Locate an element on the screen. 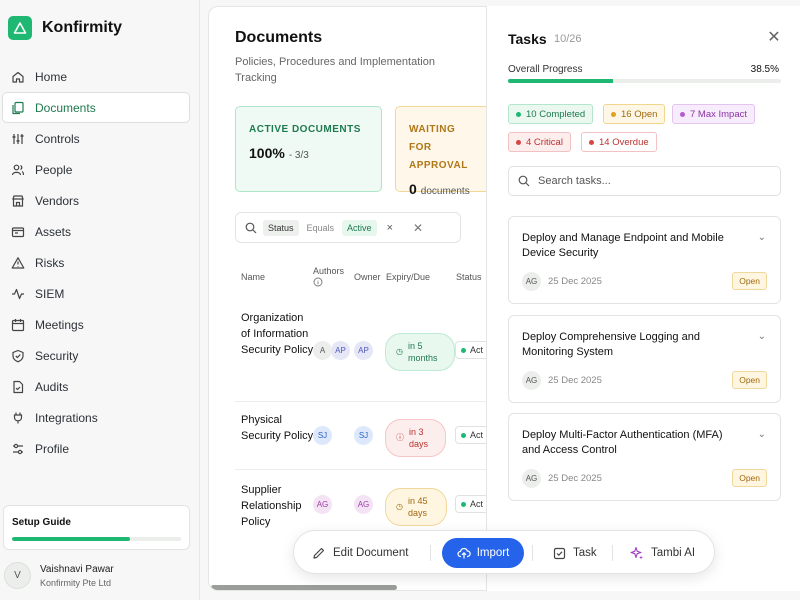 The height and width of the screenshot is (600, 800). active-documents-card: ACTIVE DOCUMENTS 100% - 3/3 is located at coordinates (308, 149).